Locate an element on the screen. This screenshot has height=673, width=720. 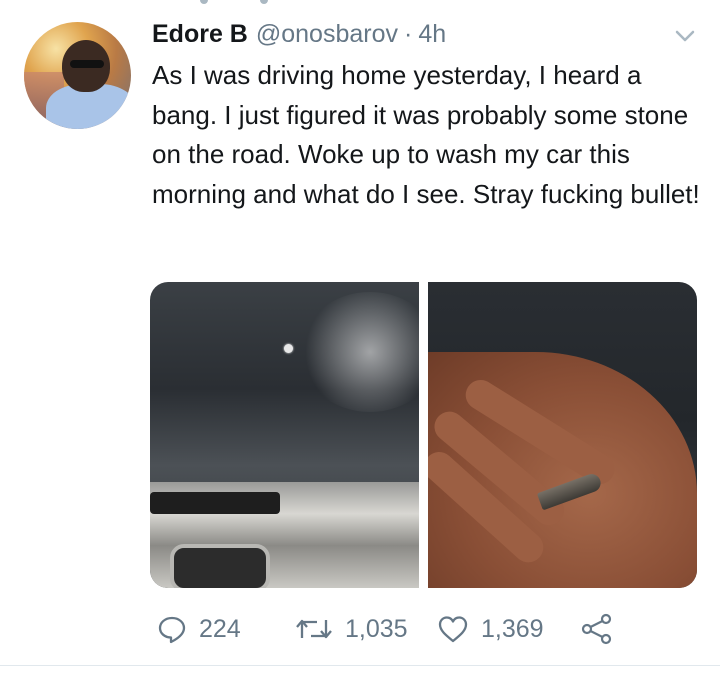
like-count: 1,369 is located at coordinates (512, 628).